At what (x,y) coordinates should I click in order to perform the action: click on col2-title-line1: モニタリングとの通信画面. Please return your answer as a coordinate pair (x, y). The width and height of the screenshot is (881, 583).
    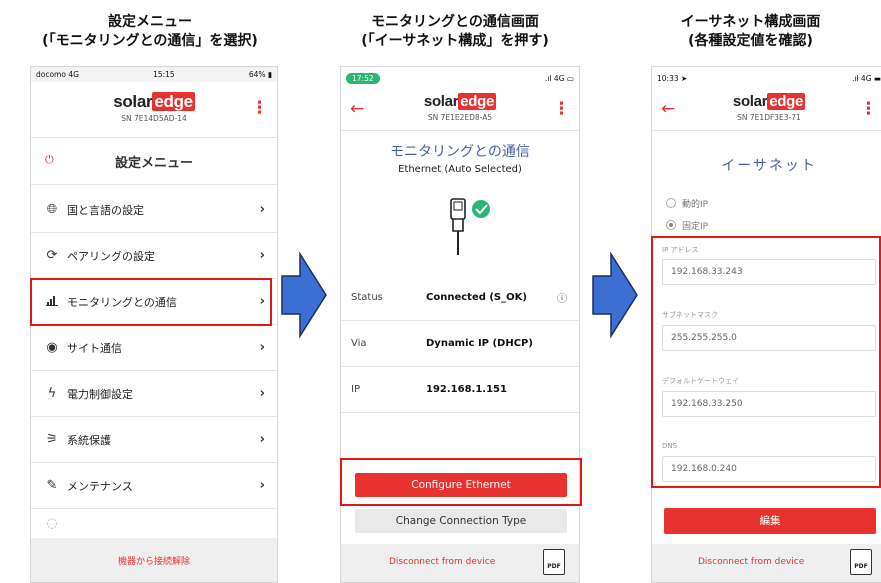
    Looking at the image, I should click on (455, 22).